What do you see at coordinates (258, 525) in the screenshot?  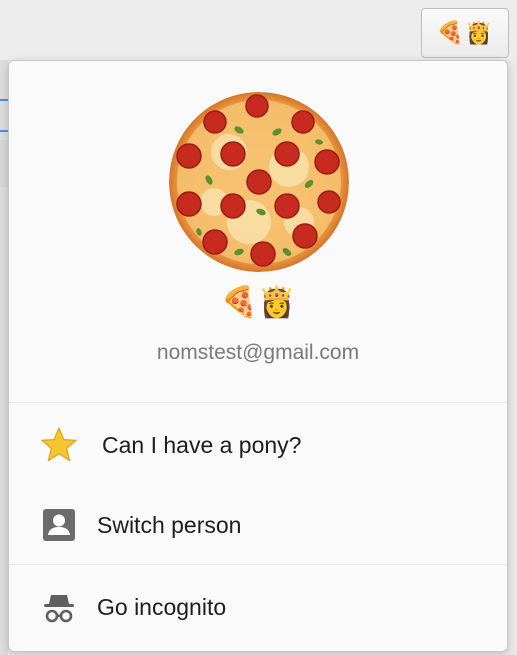 I see `menu-item-switch-person: Switch person` at bounding box center [258, 525].